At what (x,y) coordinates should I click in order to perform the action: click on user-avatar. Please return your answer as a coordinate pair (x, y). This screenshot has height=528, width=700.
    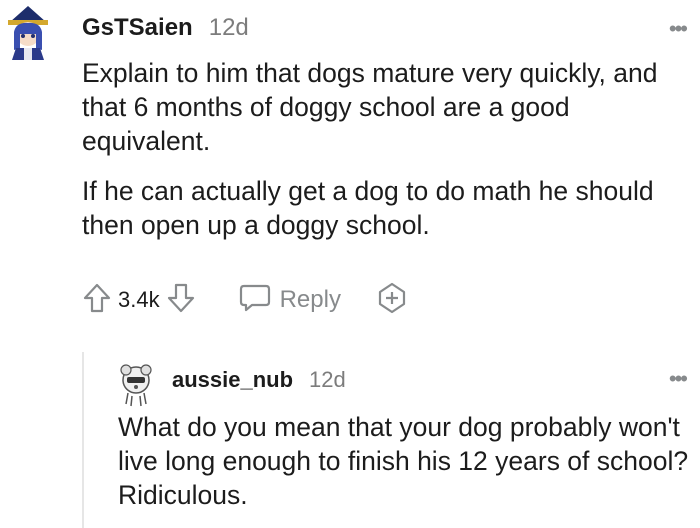
    Looking at the image, I should click on (28, 32).